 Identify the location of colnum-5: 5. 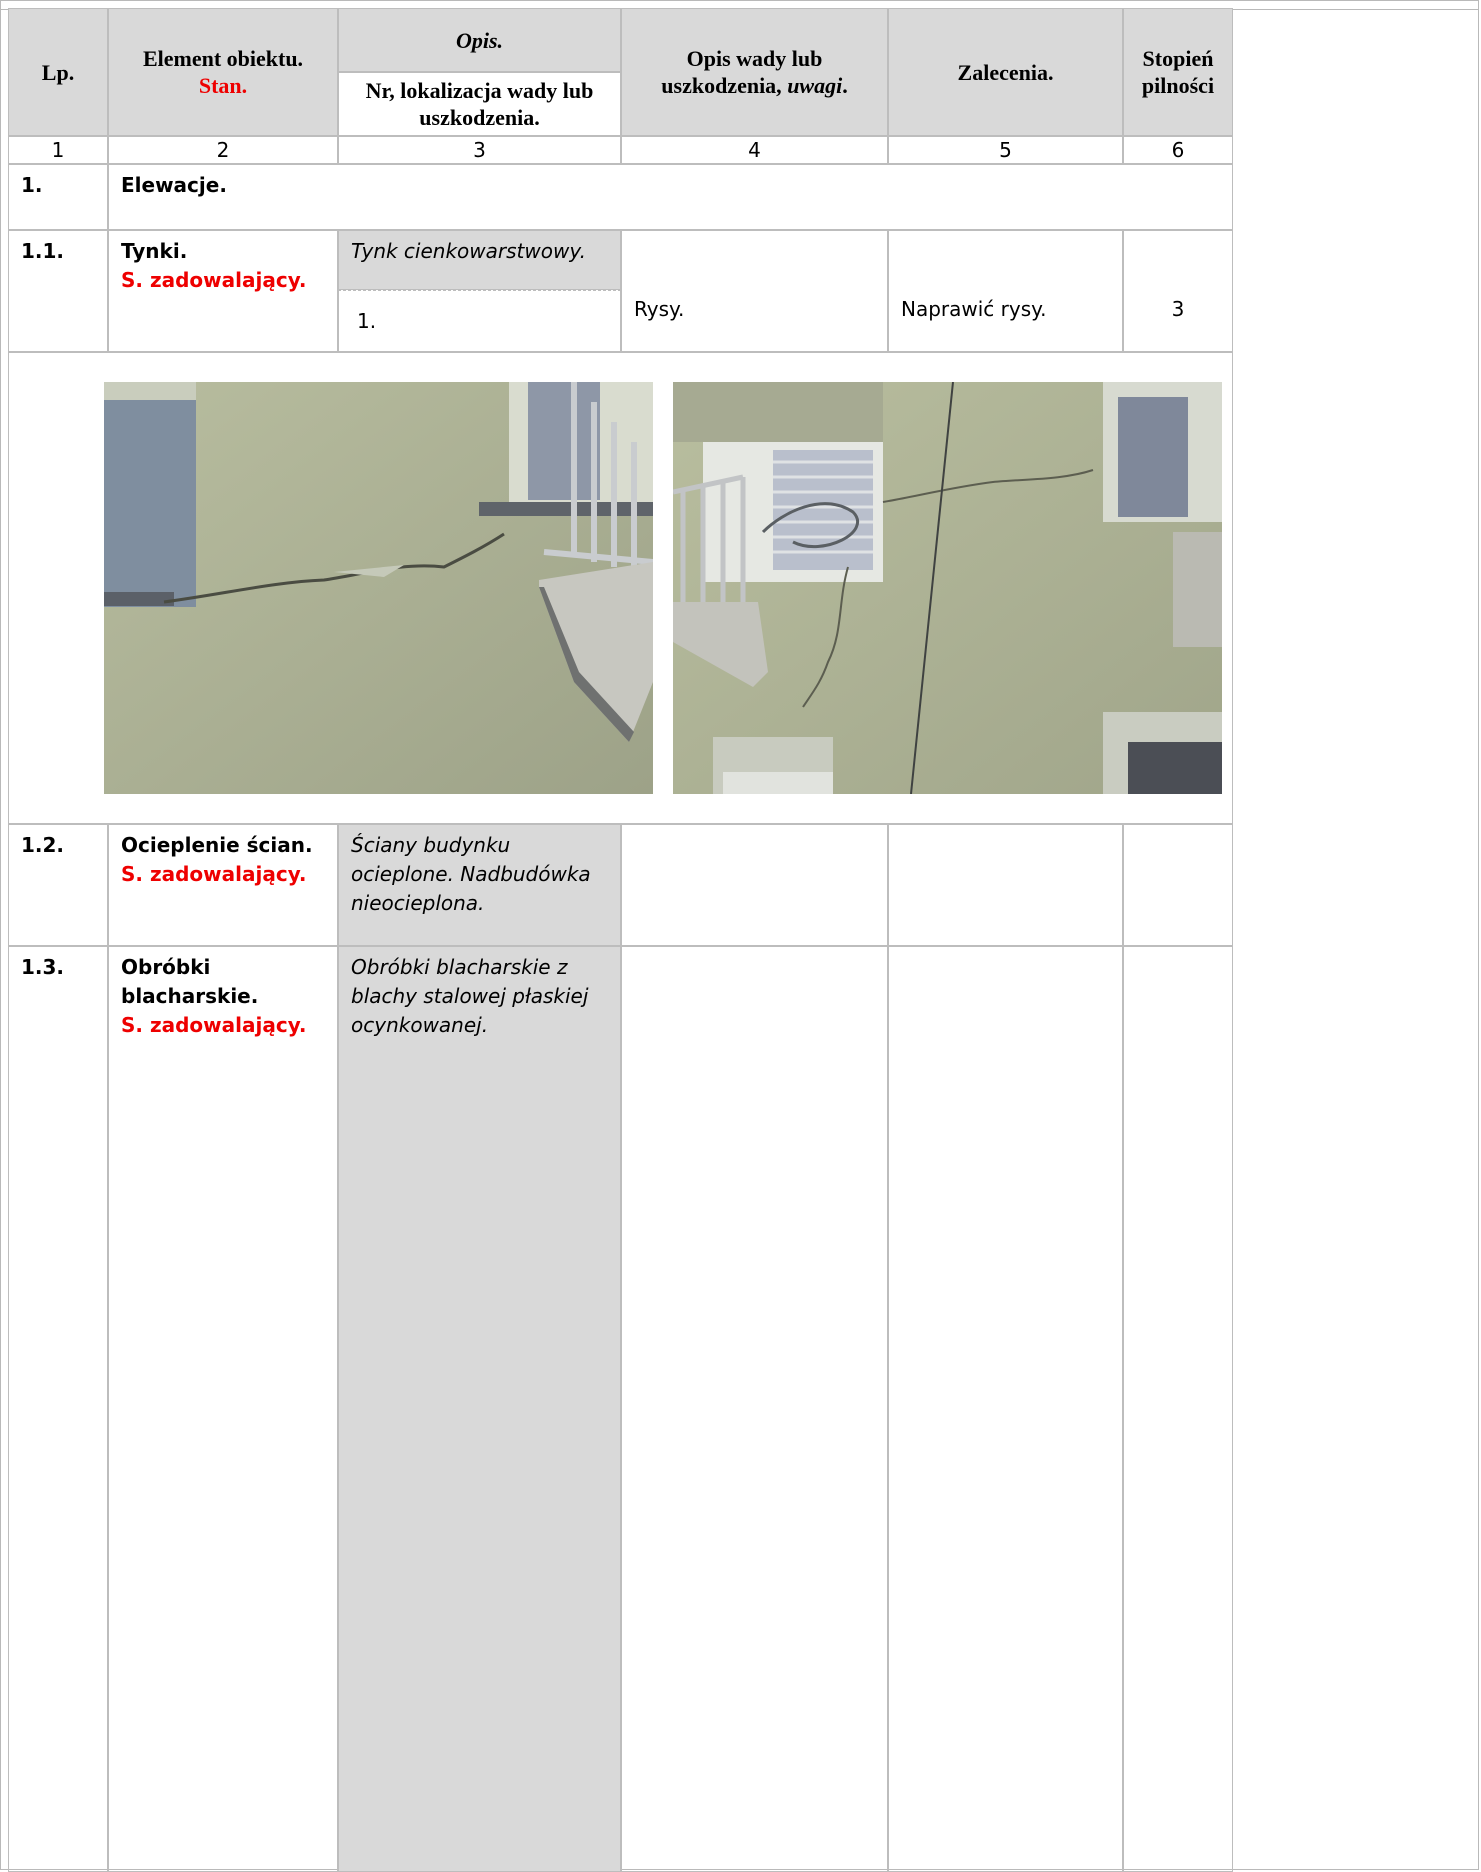
(1005, 150).